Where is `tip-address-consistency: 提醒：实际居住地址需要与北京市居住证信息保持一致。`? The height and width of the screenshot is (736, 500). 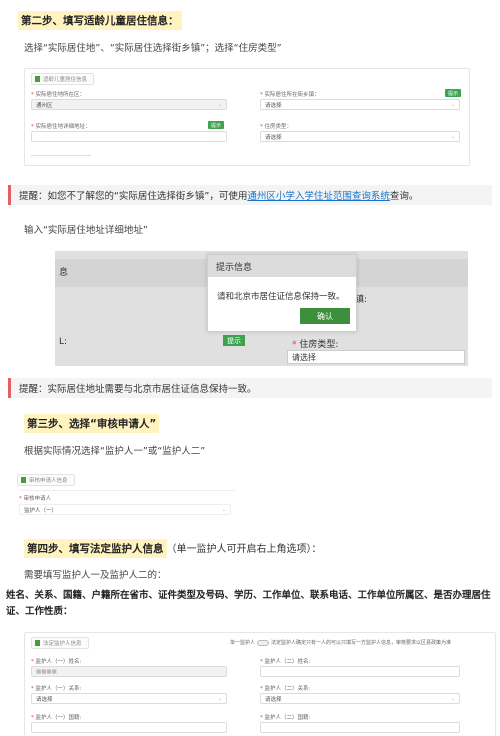 tip-address-consistency: 提醒：实际居住地址需要与北京市居住证信息保持一致。 is located at coordinates (250, 388).